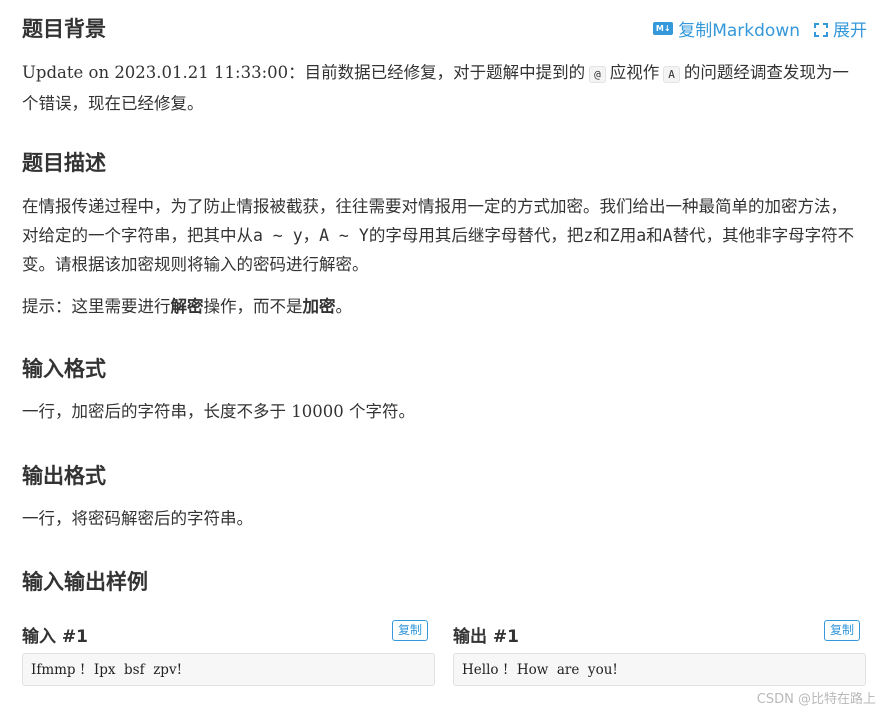  What do you see at coordinates (344, 306) in the screenshot?
I see `hint-e: 。` at bounding box center [344, 306].